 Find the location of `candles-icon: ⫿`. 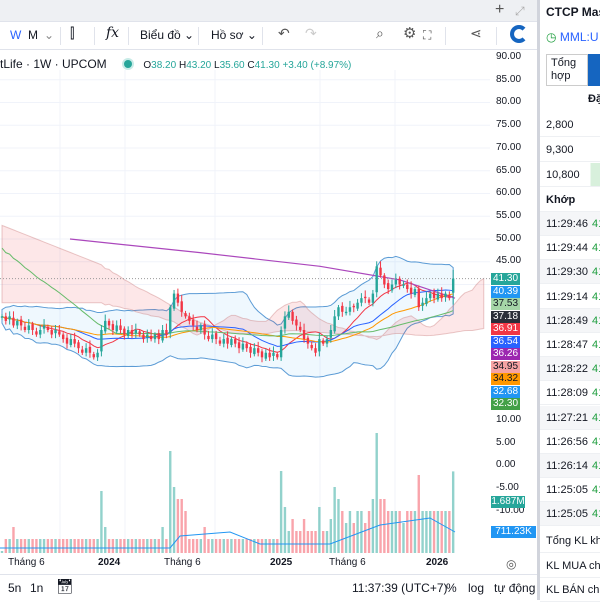

candles-icon: ⫿ is located at coordinates (72, 33).